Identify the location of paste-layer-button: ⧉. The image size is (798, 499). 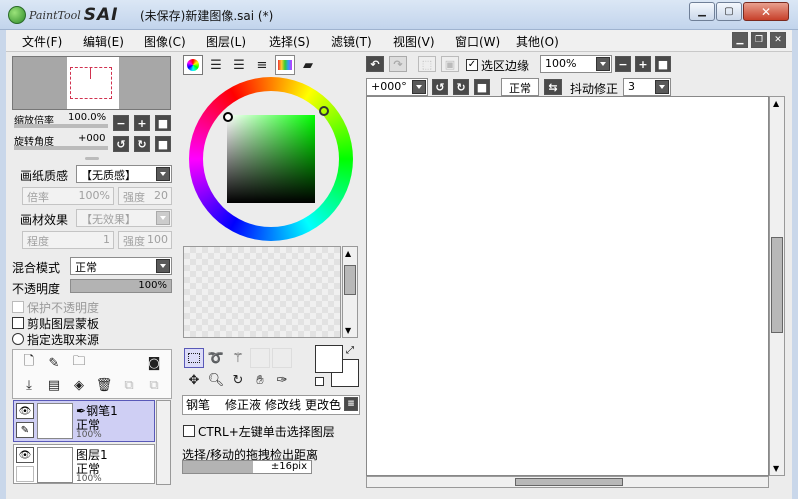
(154, 385).